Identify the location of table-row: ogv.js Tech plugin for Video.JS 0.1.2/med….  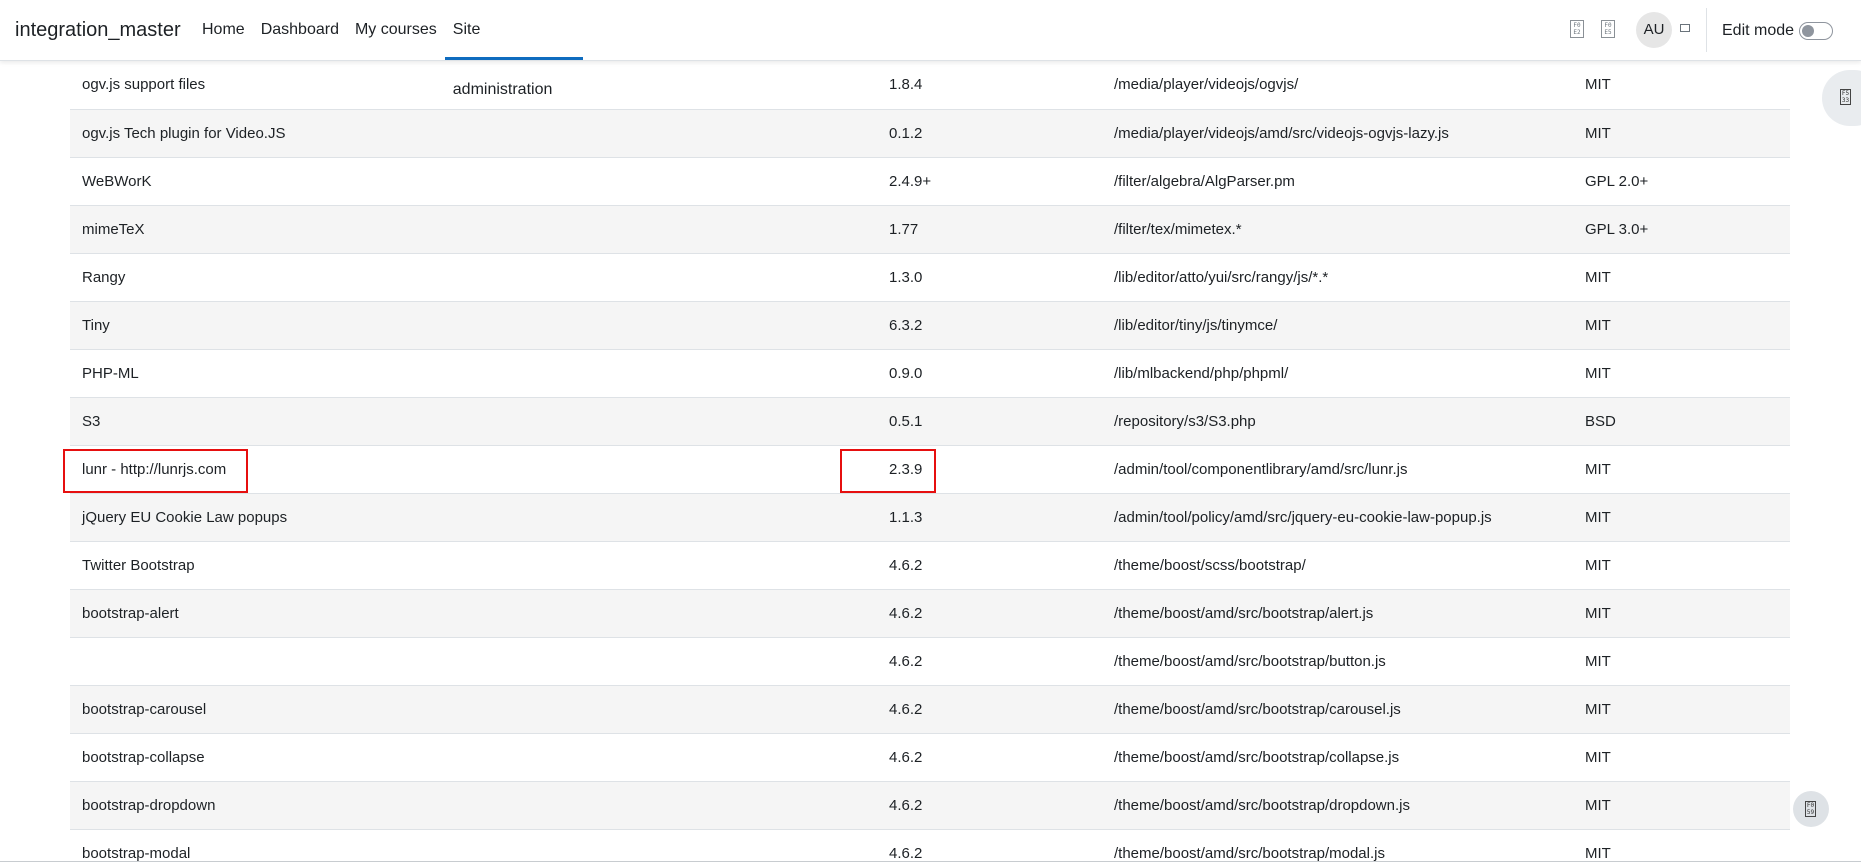
(930, 133).